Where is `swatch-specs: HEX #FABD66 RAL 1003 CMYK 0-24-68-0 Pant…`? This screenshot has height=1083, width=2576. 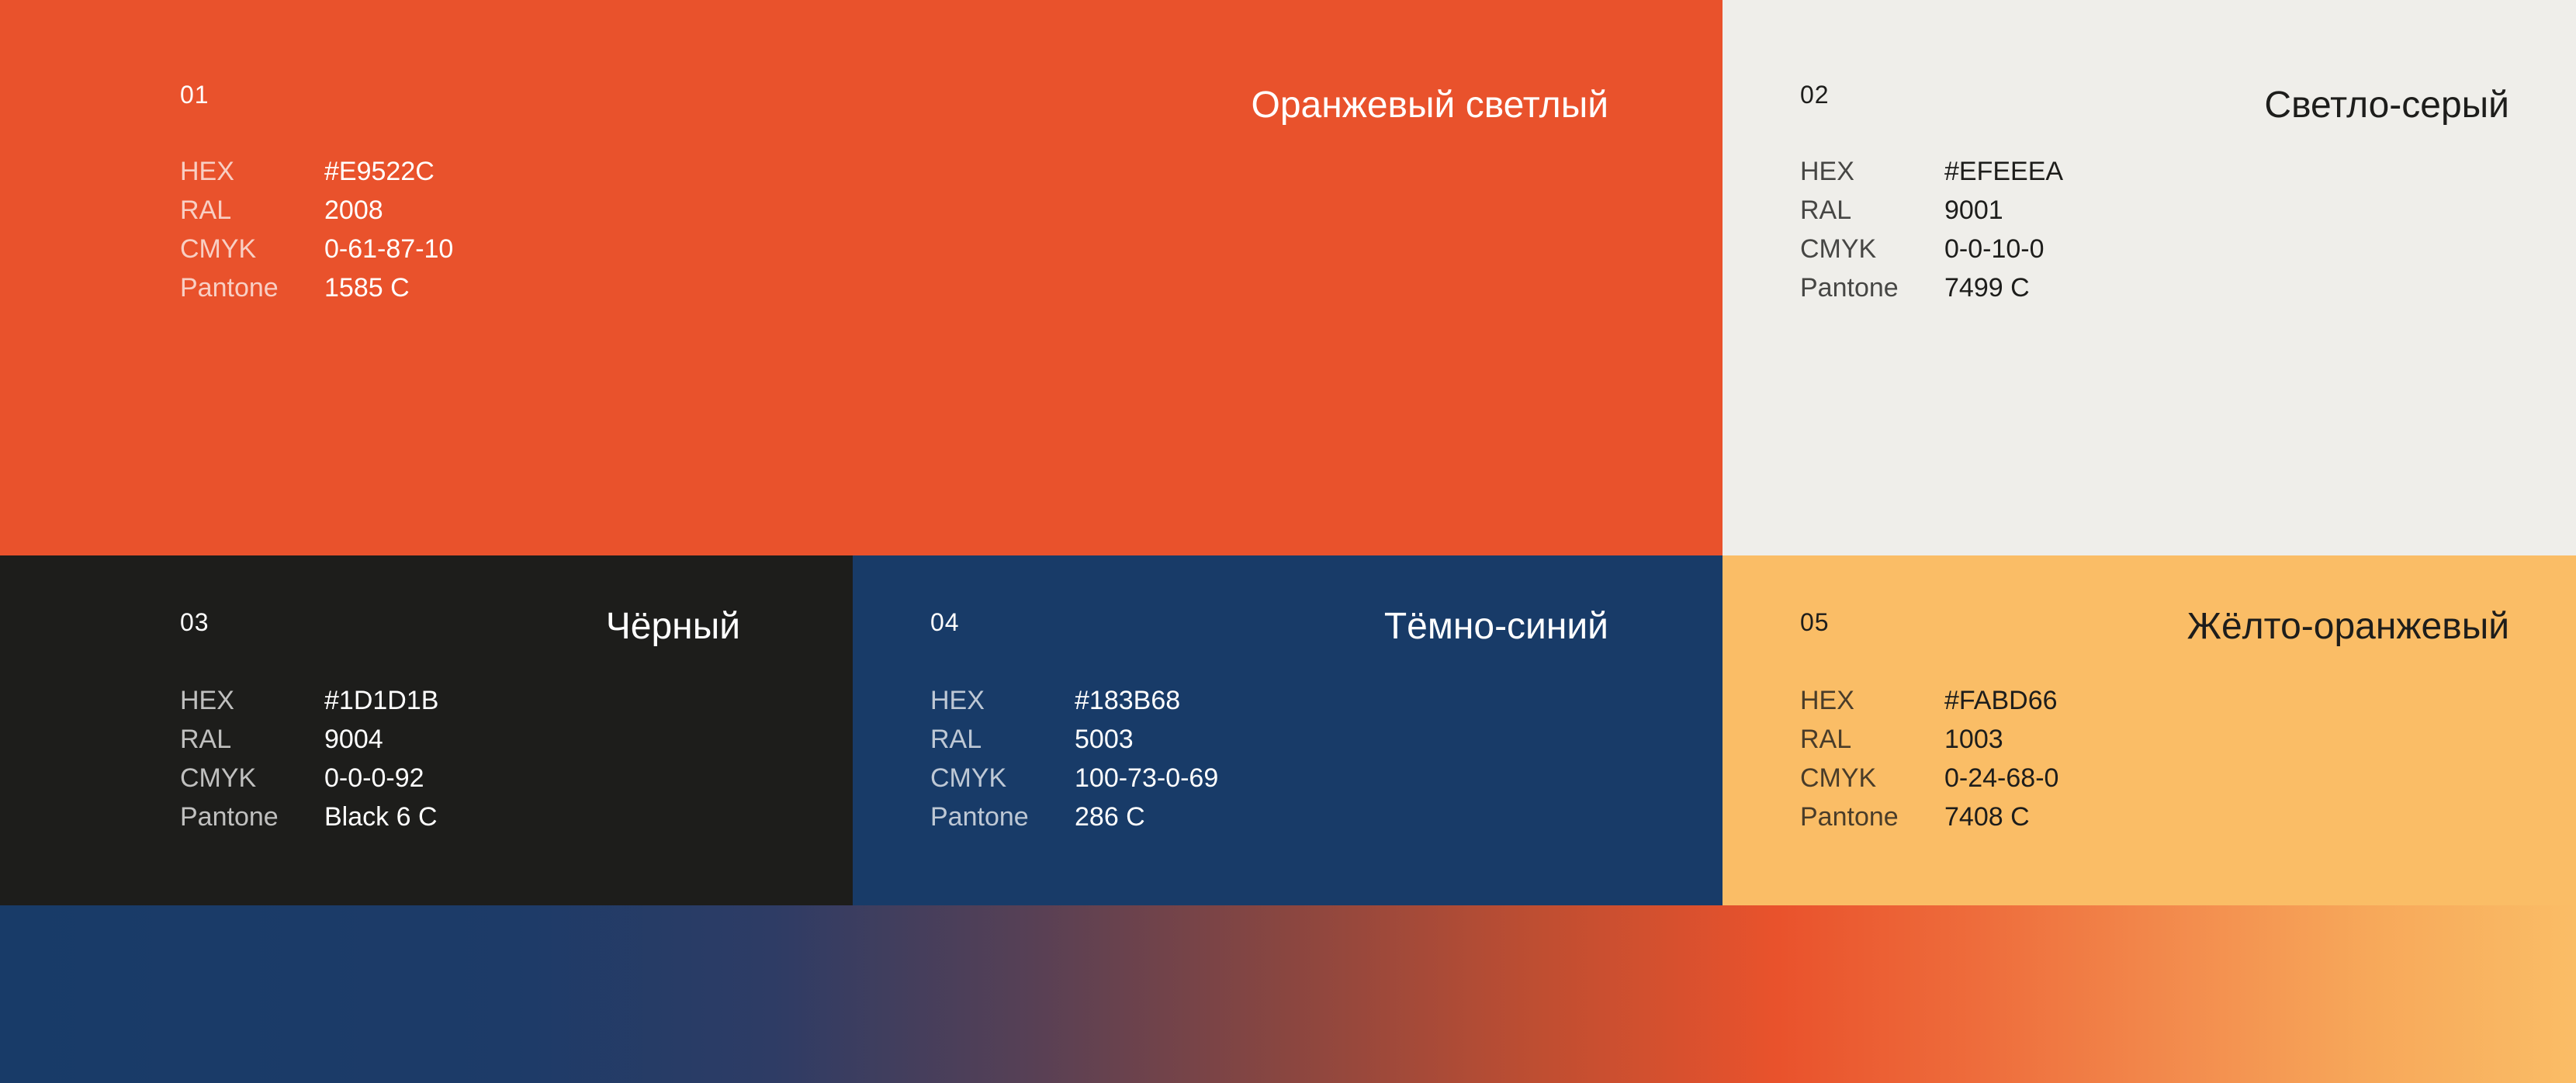 swatch-specs: HEX #FABD66 RAL 1003 CMYK 0-24-68-0 Pant… is located at coordinates (1929, 758).